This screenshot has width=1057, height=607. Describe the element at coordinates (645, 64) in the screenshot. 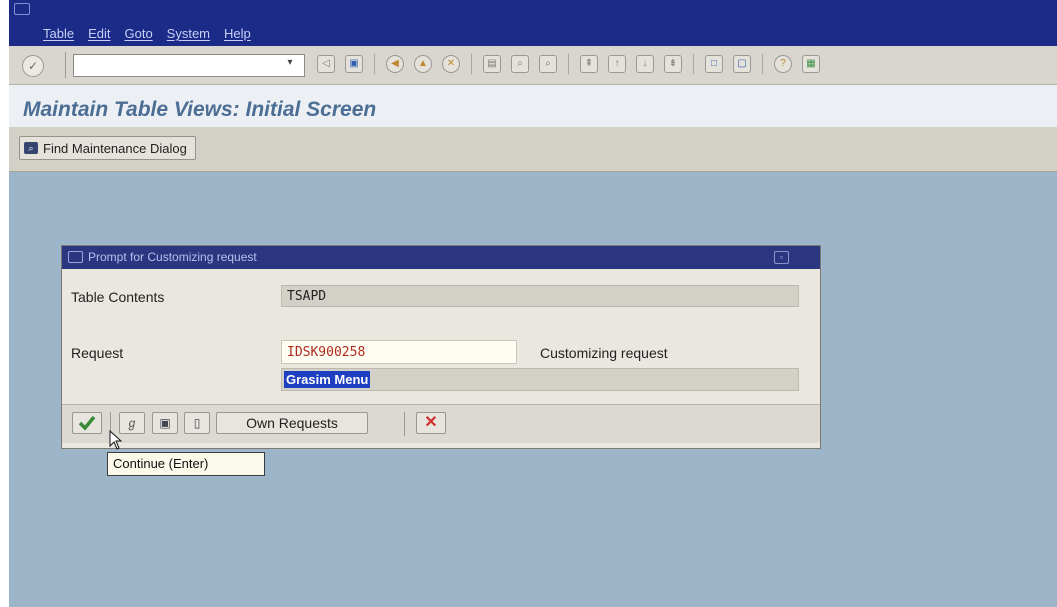

I see `next-page-icon: ↓` at that location.